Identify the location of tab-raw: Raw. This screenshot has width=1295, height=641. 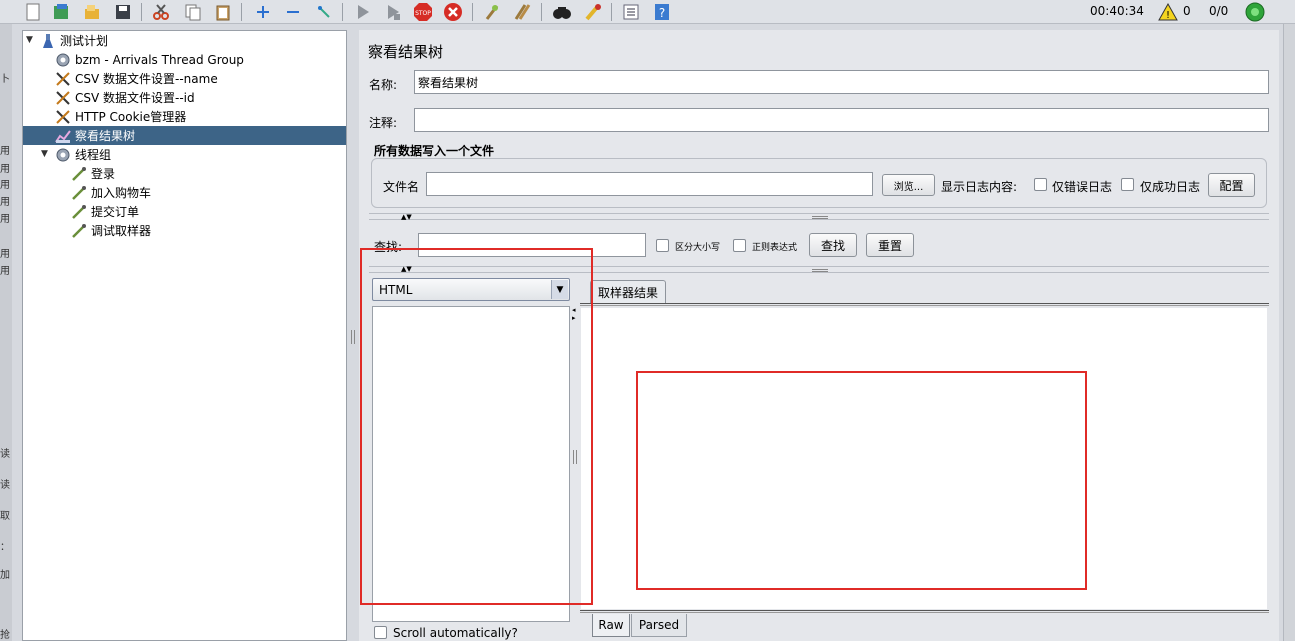
(611, 625).